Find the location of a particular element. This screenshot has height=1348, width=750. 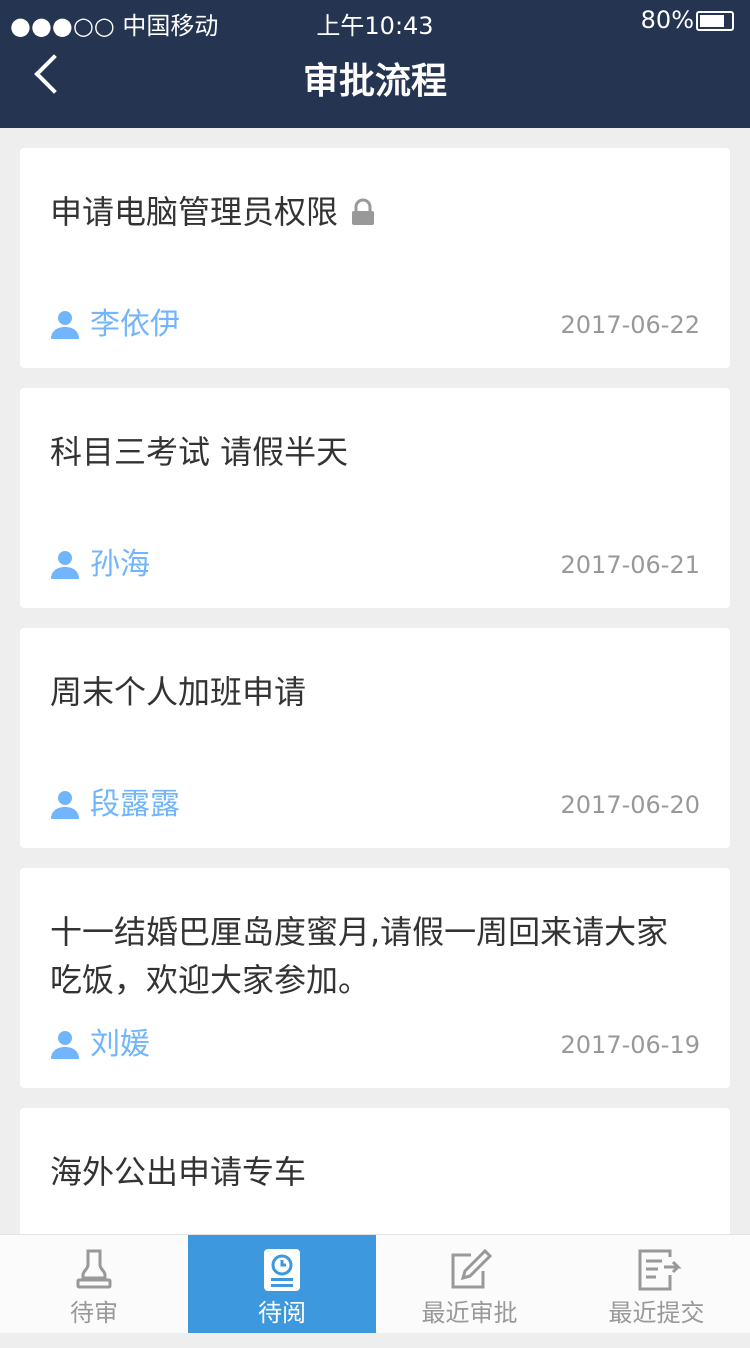

tab-recent-approvals: 最近审批 is located at coordinates (469, 1284).